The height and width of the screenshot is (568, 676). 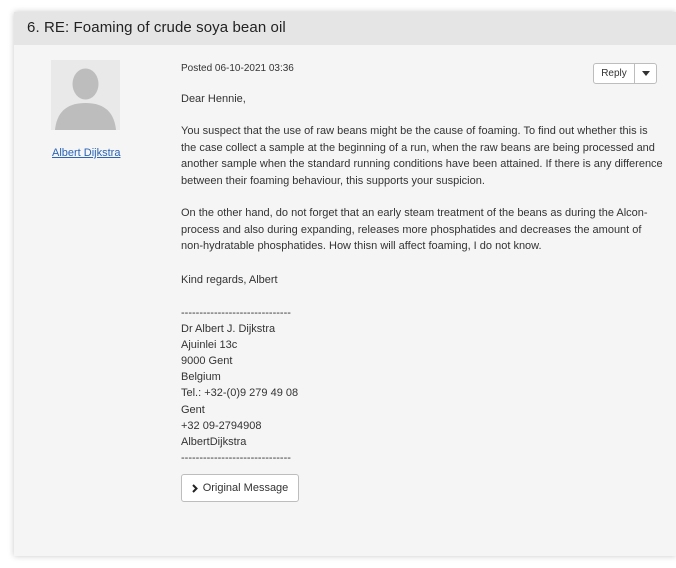 I want to click on signature-line: Dr Albert J. Dijkstra, so click(x=228, y=329).